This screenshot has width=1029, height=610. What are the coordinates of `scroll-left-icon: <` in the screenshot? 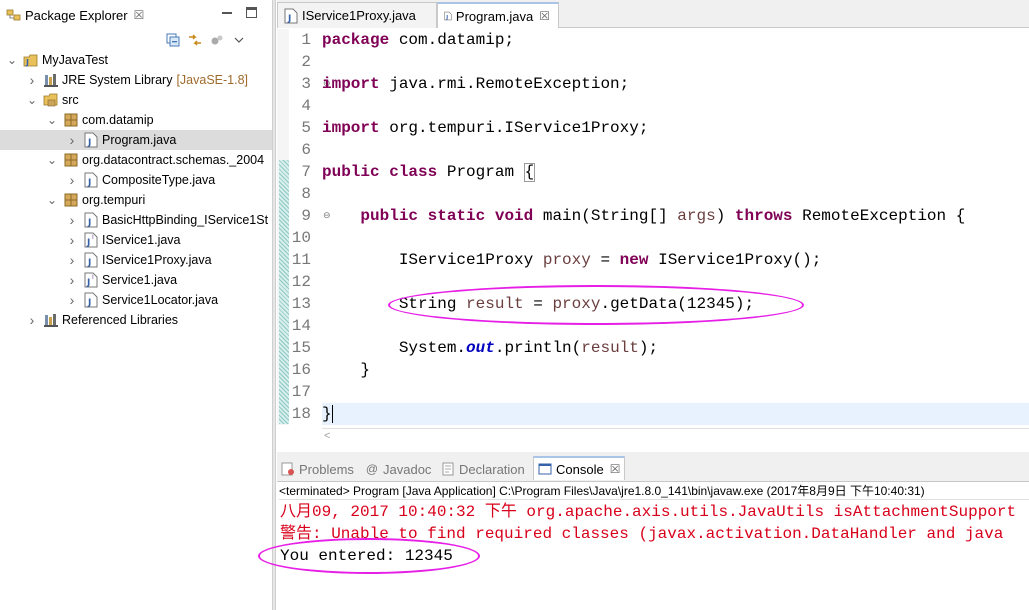 It's located at (327, 436).